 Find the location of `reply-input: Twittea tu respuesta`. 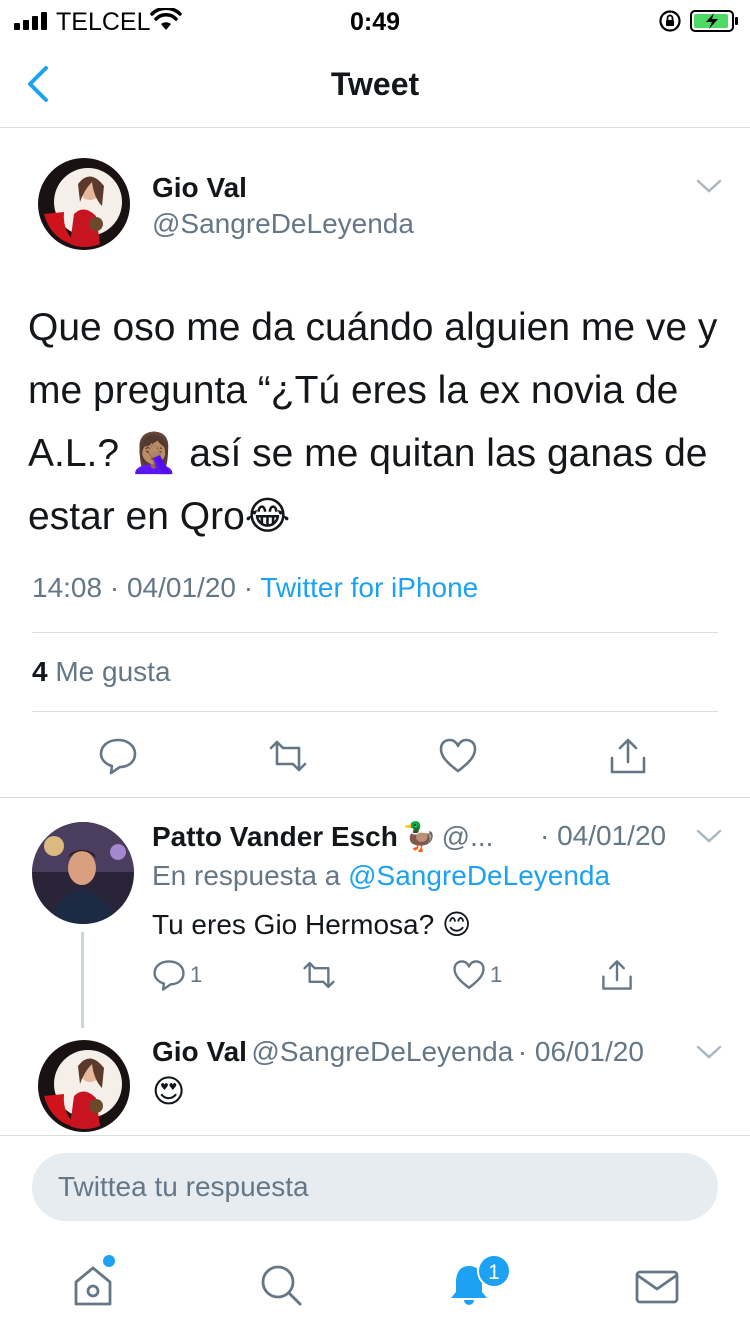

reply-input: Twittea tu respuesta is located at coordinates (375, 1187).